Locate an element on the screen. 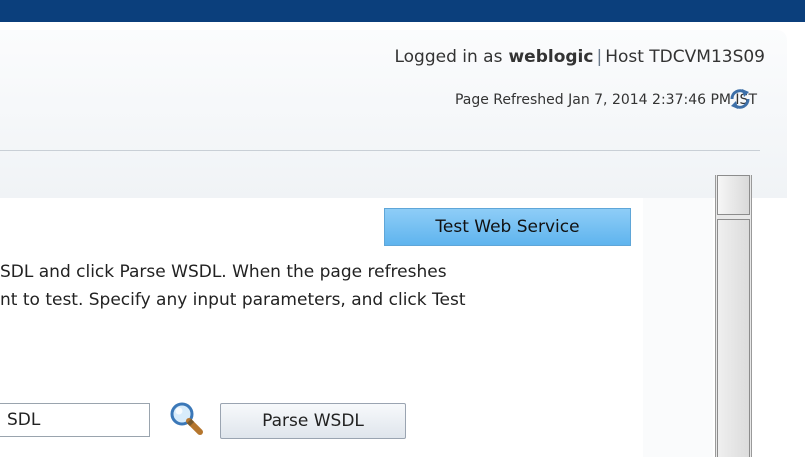 The height and width of the screenshot is (457, 805). login-info: Logged in as weblogic | Host TDCVM13S09 is located at coordinates (579, 57).